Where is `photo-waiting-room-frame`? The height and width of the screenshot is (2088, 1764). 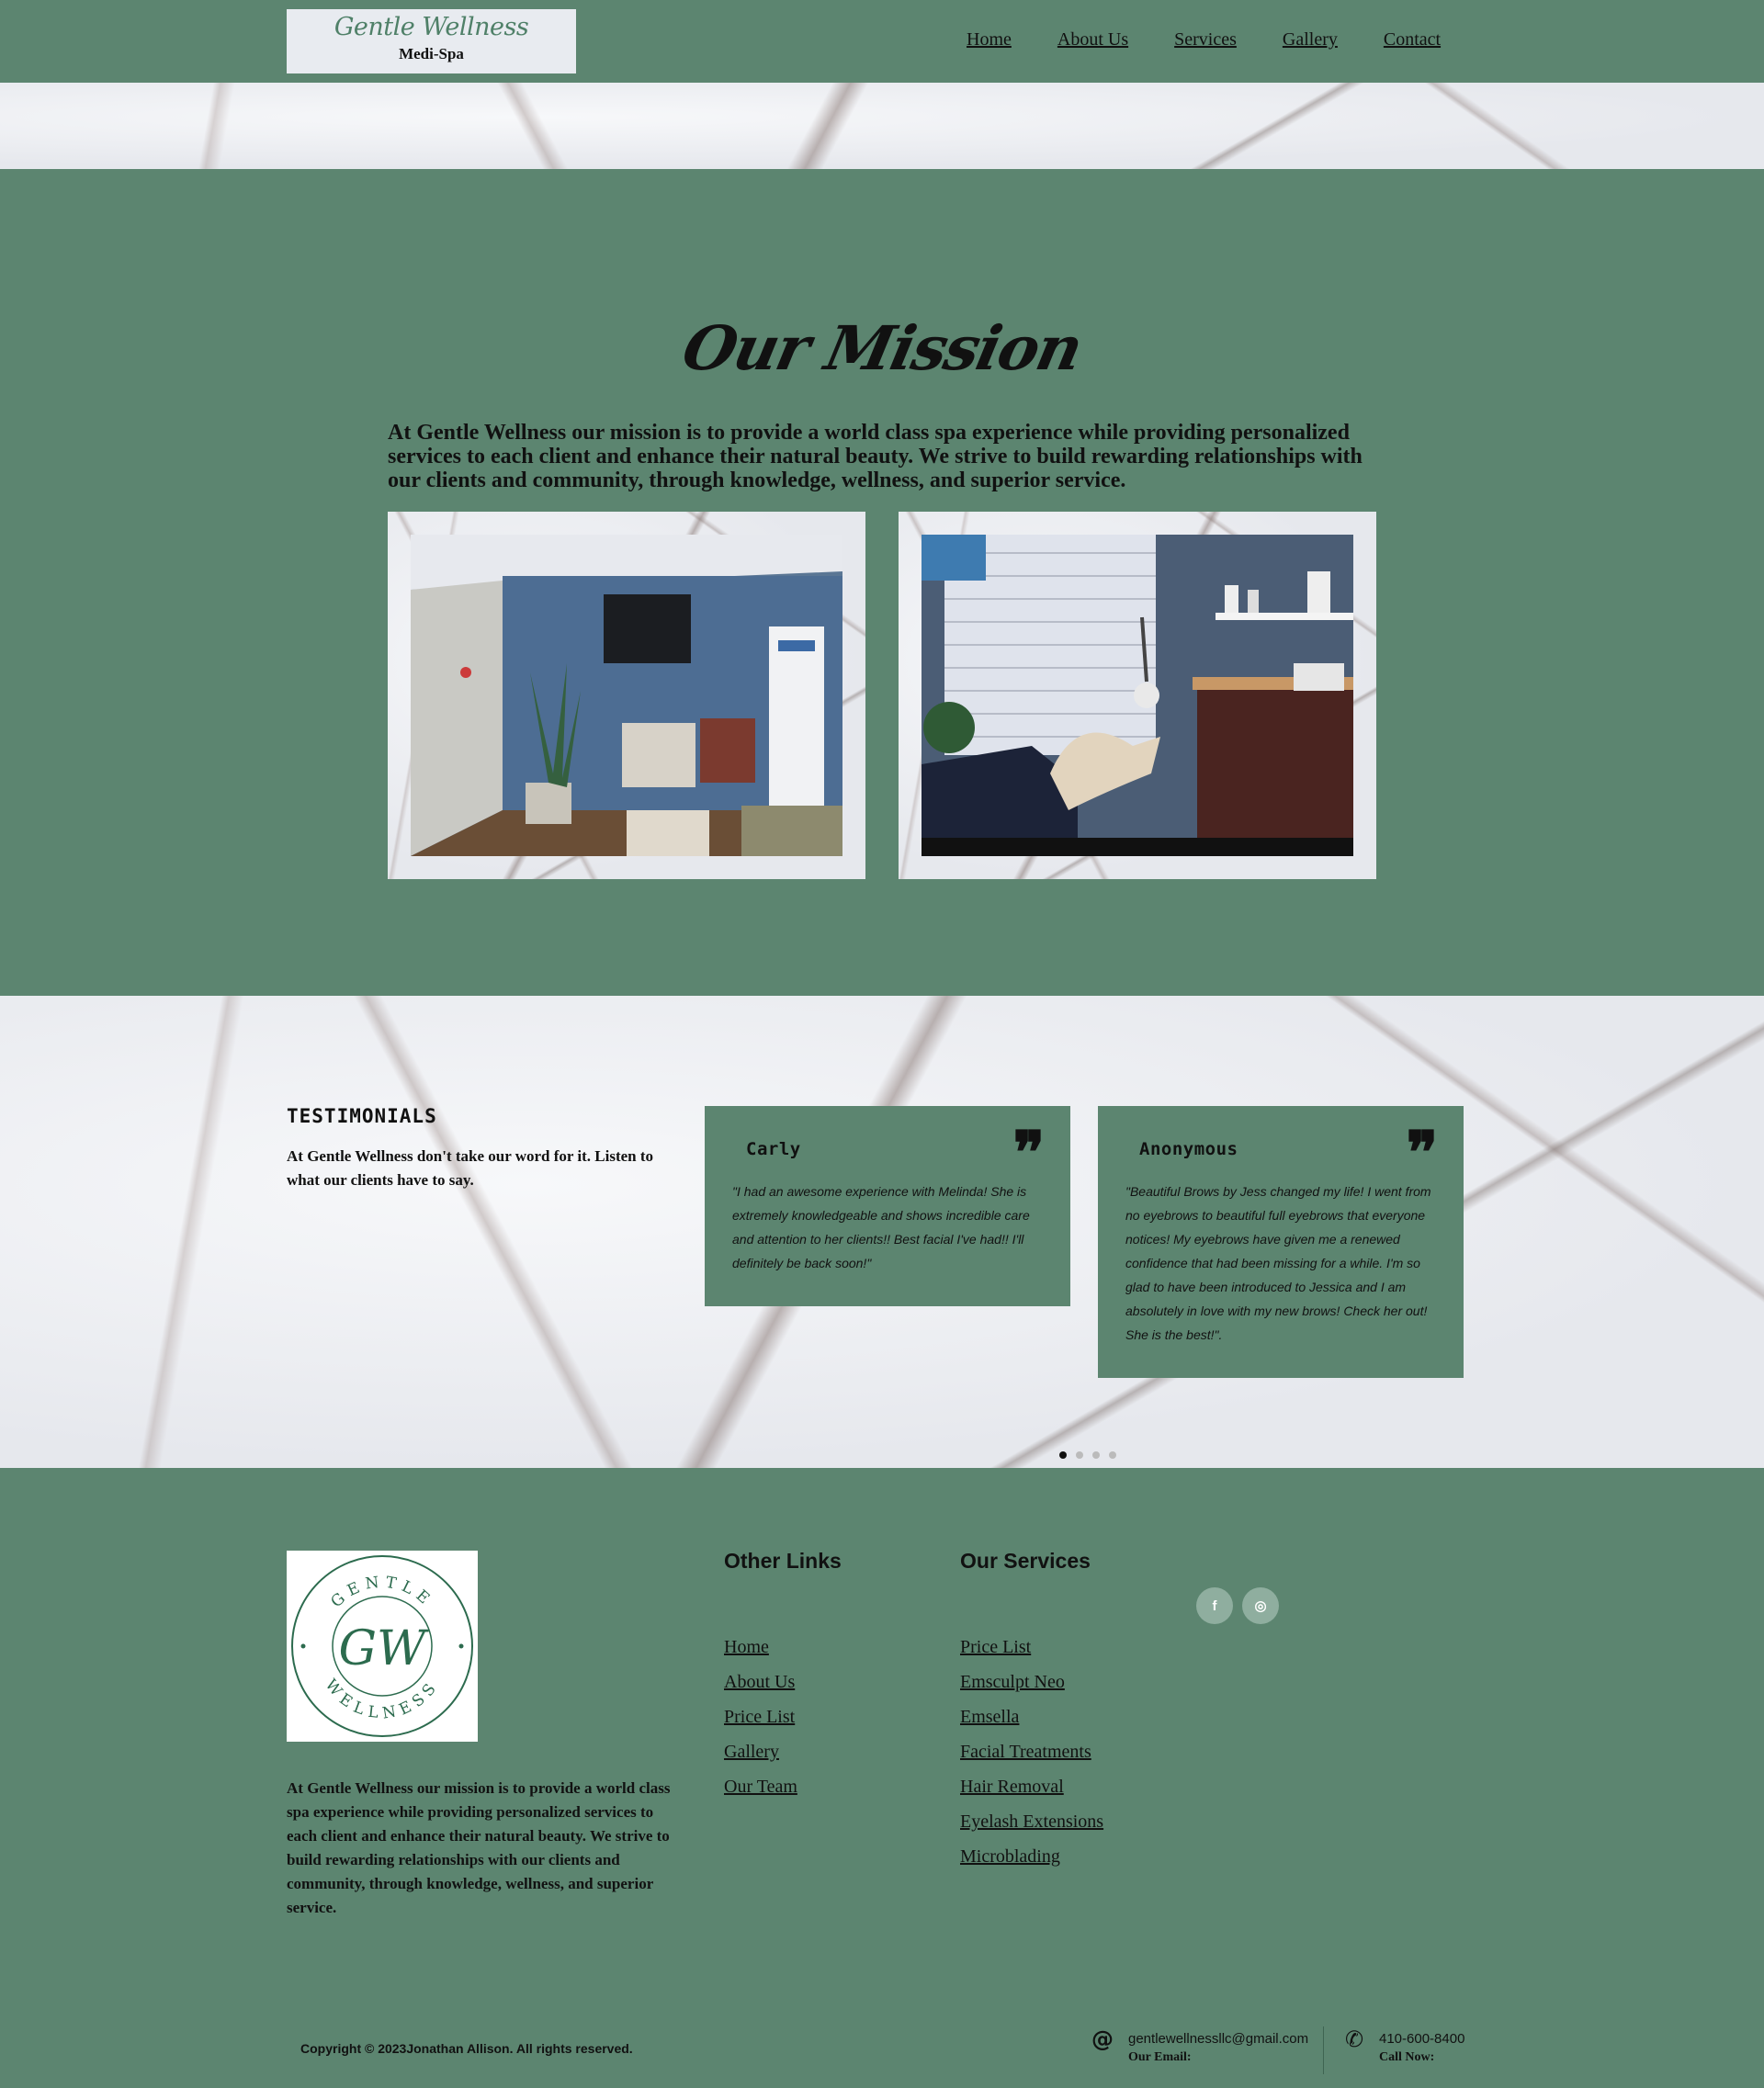 photo-waiting-room-frame is located at coordinates (626, 695).